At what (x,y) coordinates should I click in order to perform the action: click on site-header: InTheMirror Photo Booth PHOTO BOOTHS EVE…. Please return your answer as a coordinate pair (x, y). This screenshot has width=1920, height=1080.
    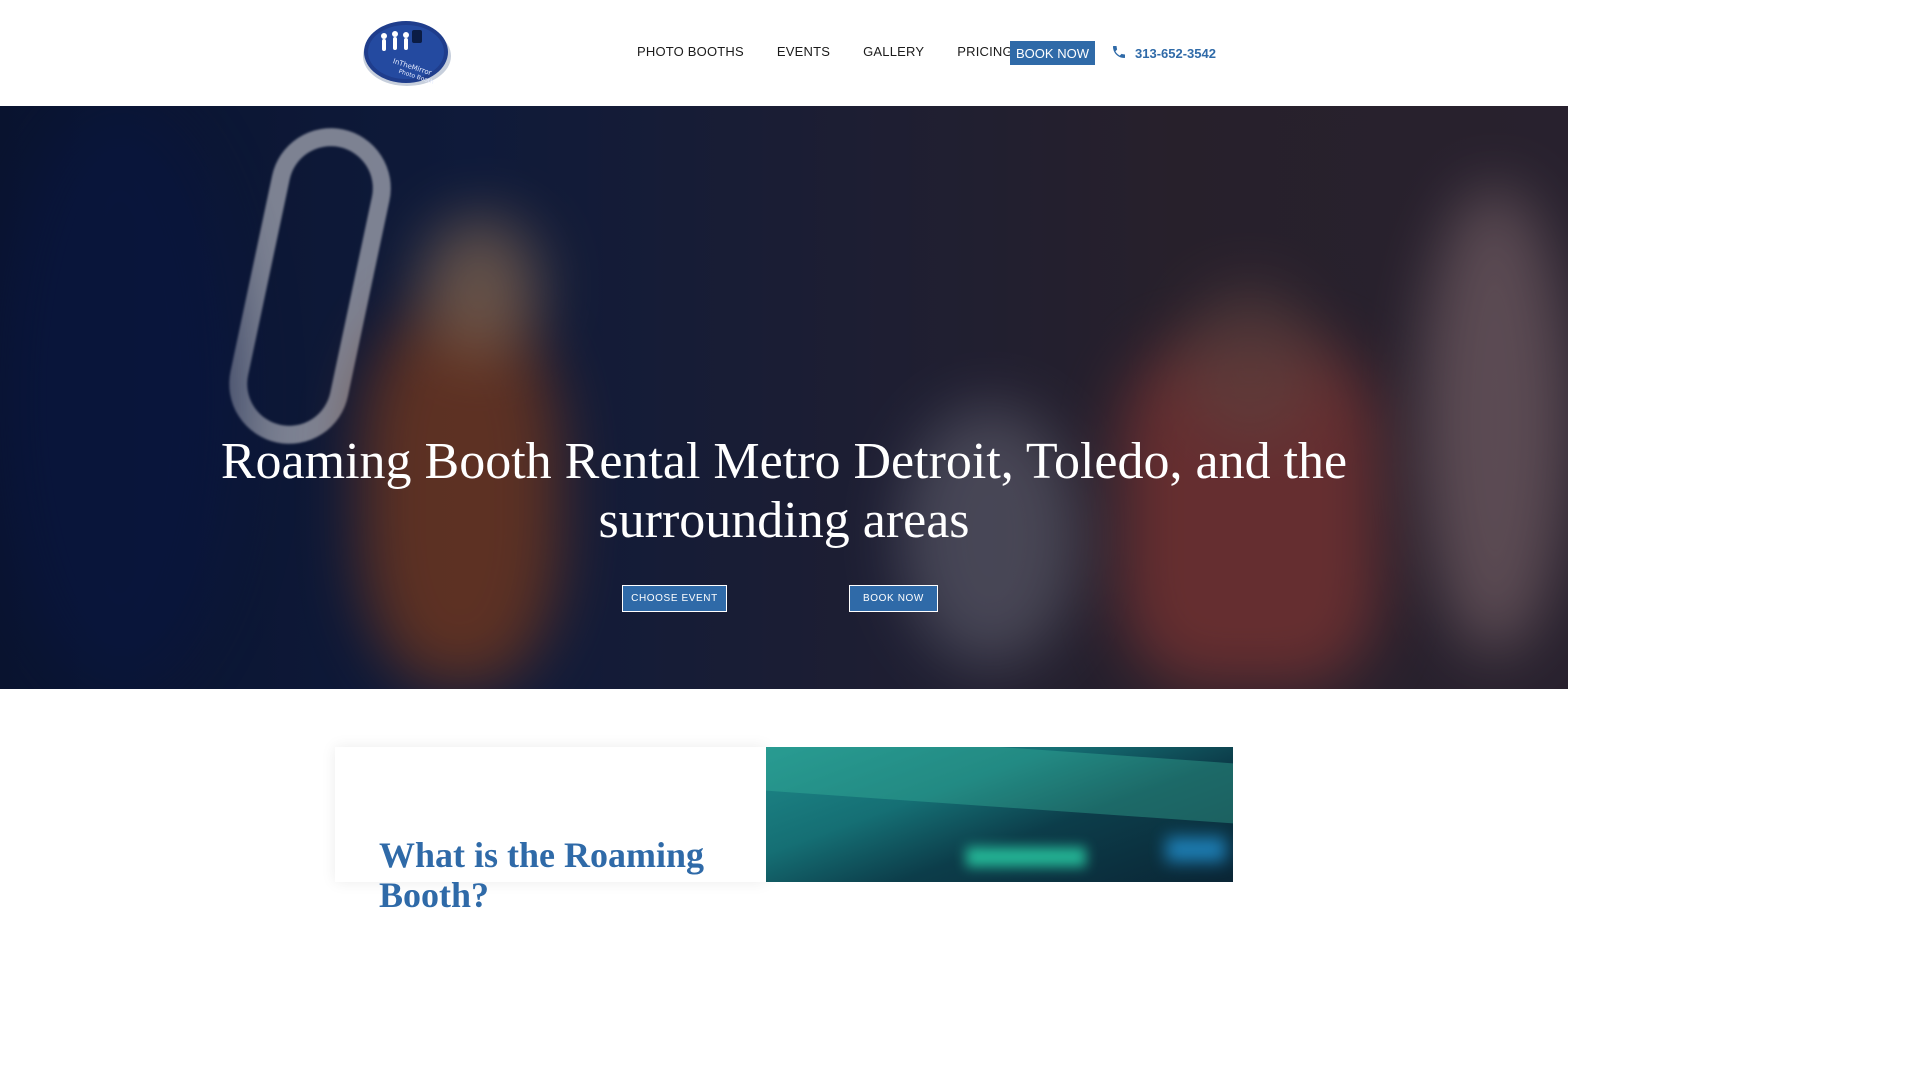
    Looking at the image, I should click on (784, 53).